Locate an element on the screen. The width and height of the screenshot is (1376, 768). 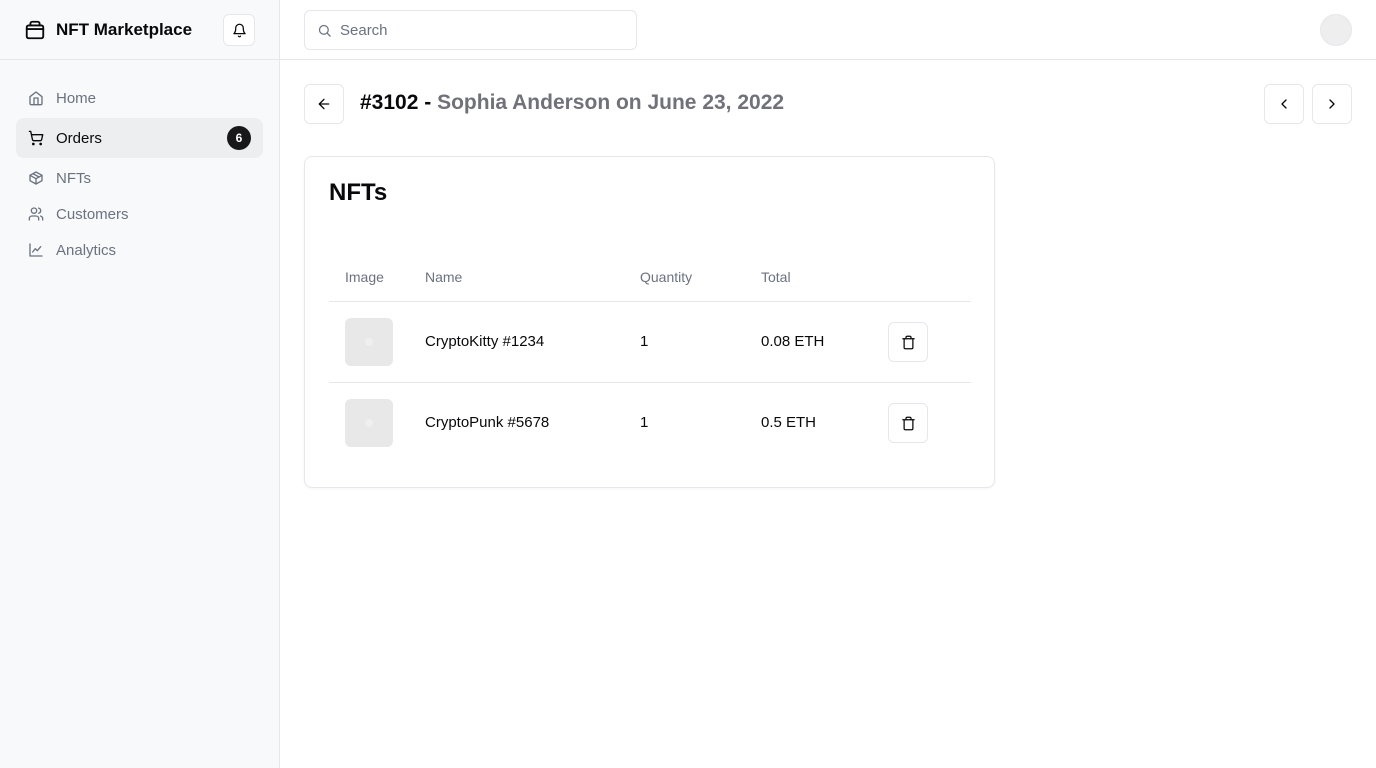
order-id: #3102 is located at coordinates (389, 102).